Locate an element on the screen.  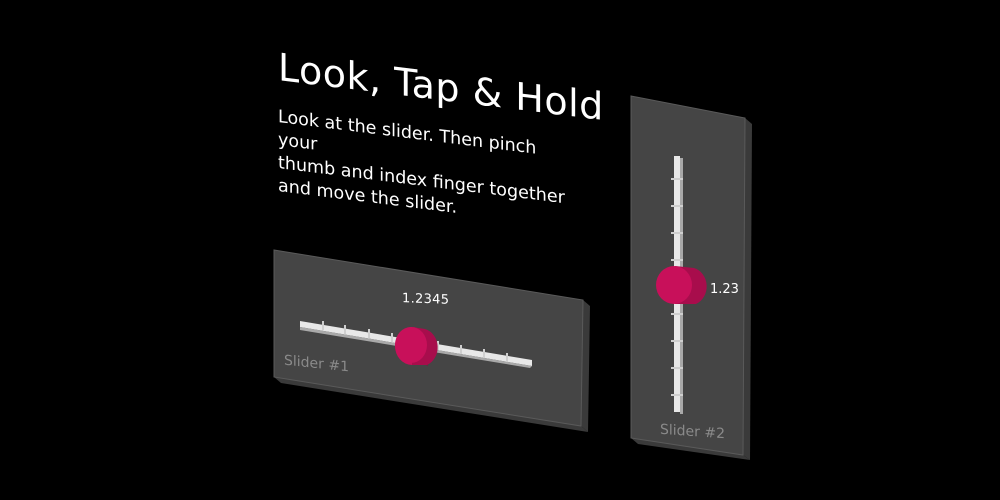
slider-2-value: 1.23 is located at coordinates (724, 289).